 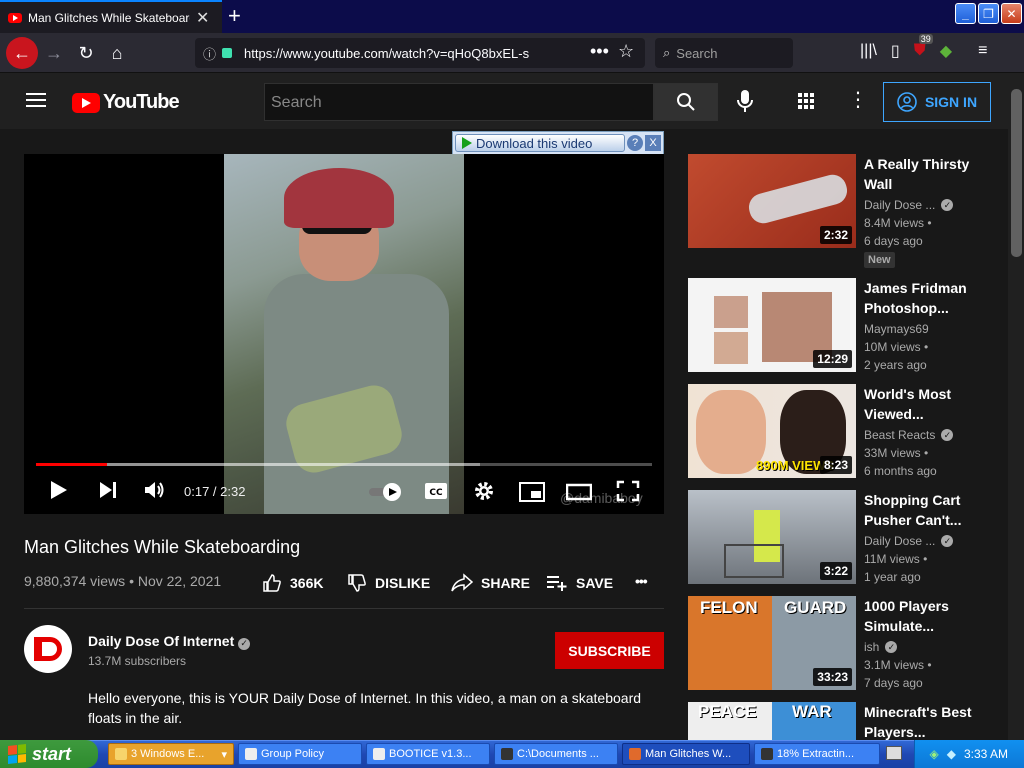 What do you see at coordinates (815, 607) in the screenshot?
I see `thumb-caption-right: GUARD` at bounding box center [815, 607].